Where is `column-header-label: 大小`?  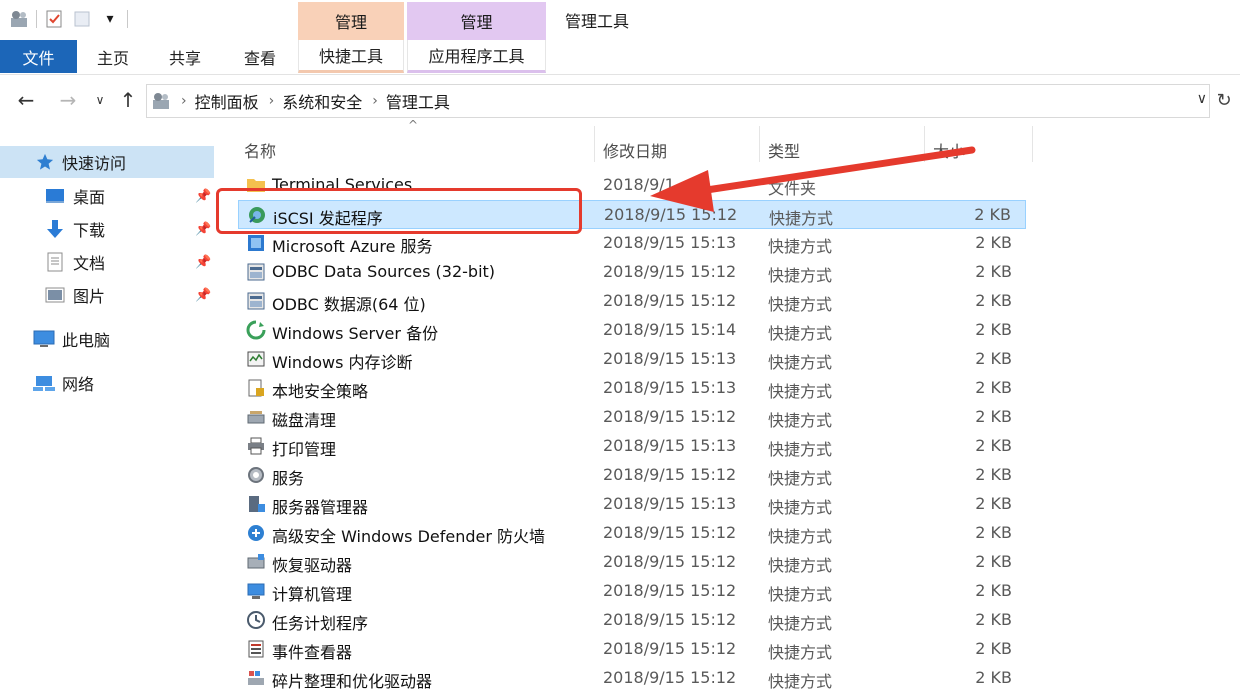
column-header-label: 大小 is located at coordinates (949, 151).